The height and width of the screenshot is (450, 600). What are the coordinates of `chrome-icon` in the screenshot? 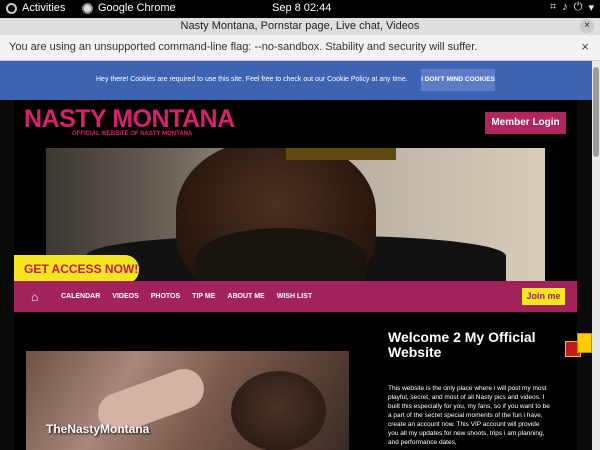 It's located at (87, 8).